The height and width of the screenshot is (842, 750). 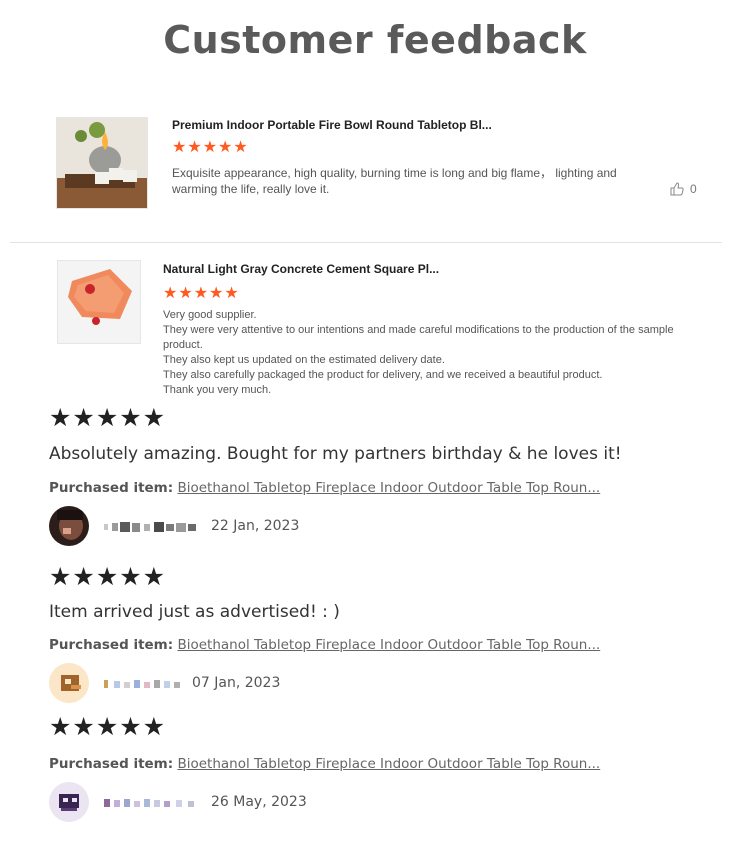 I want to click on like-count: 0, so click(x=693, y=189).